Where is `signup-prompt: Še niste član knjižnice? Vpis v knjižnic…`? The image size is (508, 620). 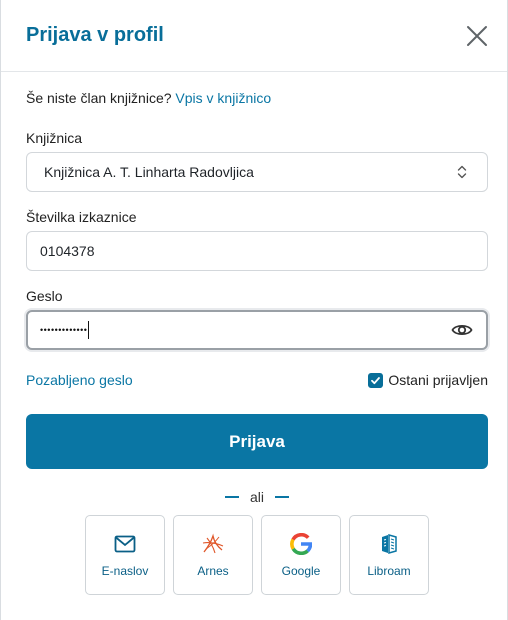
signup-prompt: Še niste član knjižnice? Vpis v knjižnic… is located at coordinates (256, 98).